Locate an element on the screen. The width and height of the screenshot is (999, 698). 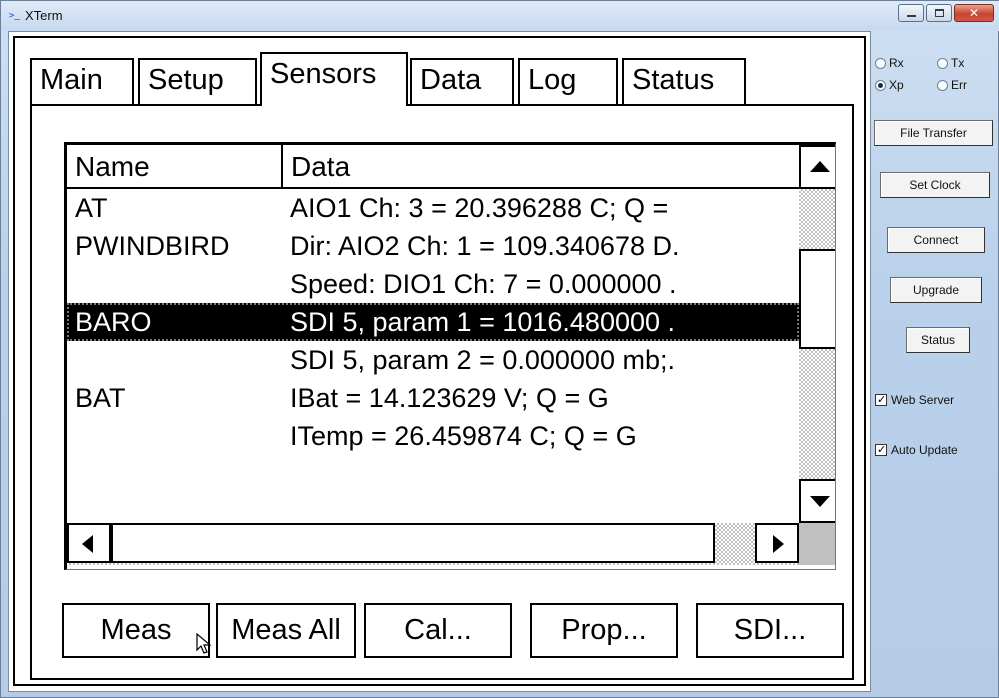
auto-update-label: Auto Update is located at coordinates (924, 450).